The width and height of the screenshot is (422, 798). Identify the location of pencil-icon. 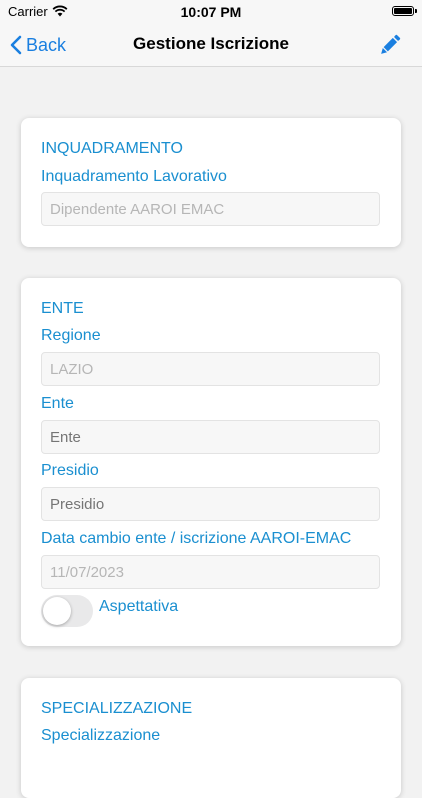
(391, 44).